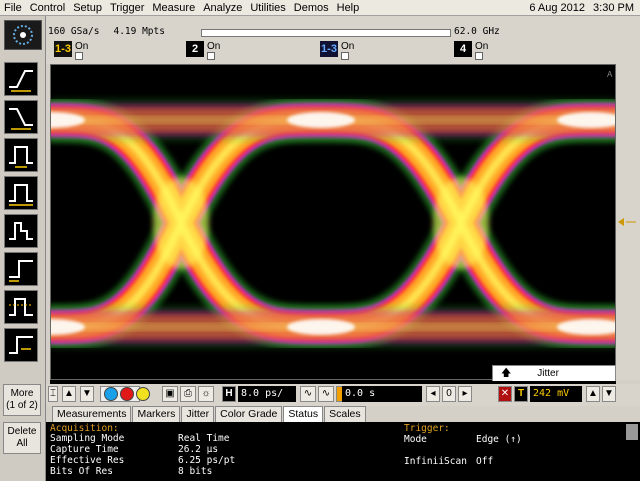 This screenshot has width=640, height=481. What do you see at coordinates (170, 394) in the screenshot?
I see `screenshot-icon: ▣` at bounding box center [170, 394].